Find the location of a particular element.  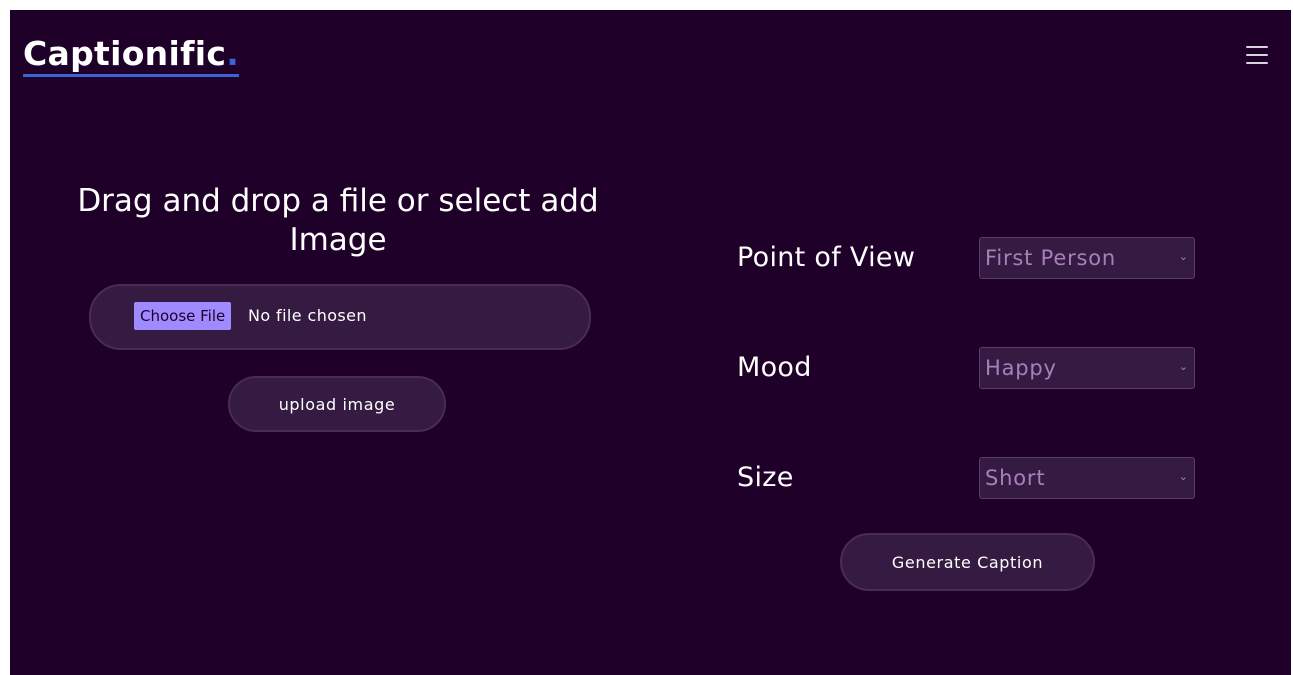

point-of-view-selected-value: First Person is located at coordinates (1051, 258).